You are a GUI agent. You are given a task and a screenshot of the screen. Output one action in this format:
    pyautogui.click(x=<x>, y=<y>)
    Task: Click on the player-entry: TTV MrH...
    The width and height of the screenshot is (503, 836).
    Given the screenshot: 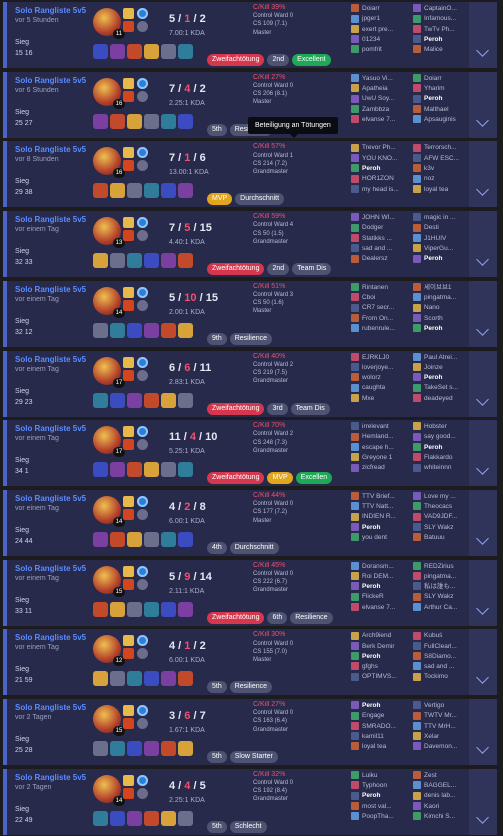 What is the action you would take?
    pyautogui.click(x=442, y=726)
    